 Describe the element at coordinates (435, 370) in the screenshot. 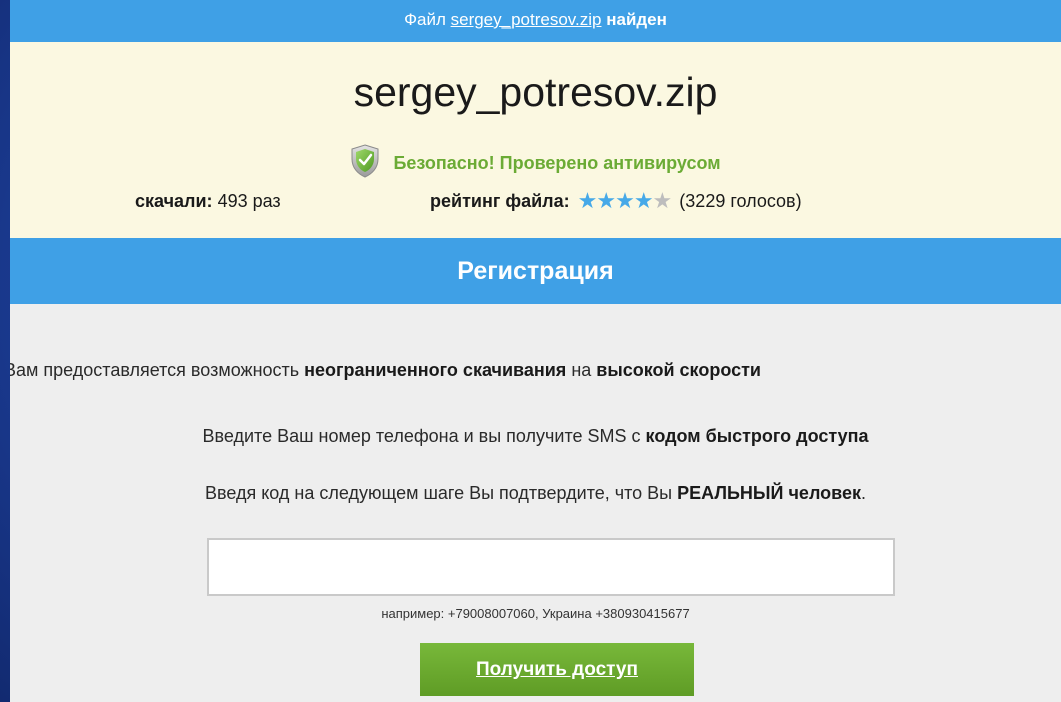

I see `offer-text-bold: неограниченного скачивания` at that location.